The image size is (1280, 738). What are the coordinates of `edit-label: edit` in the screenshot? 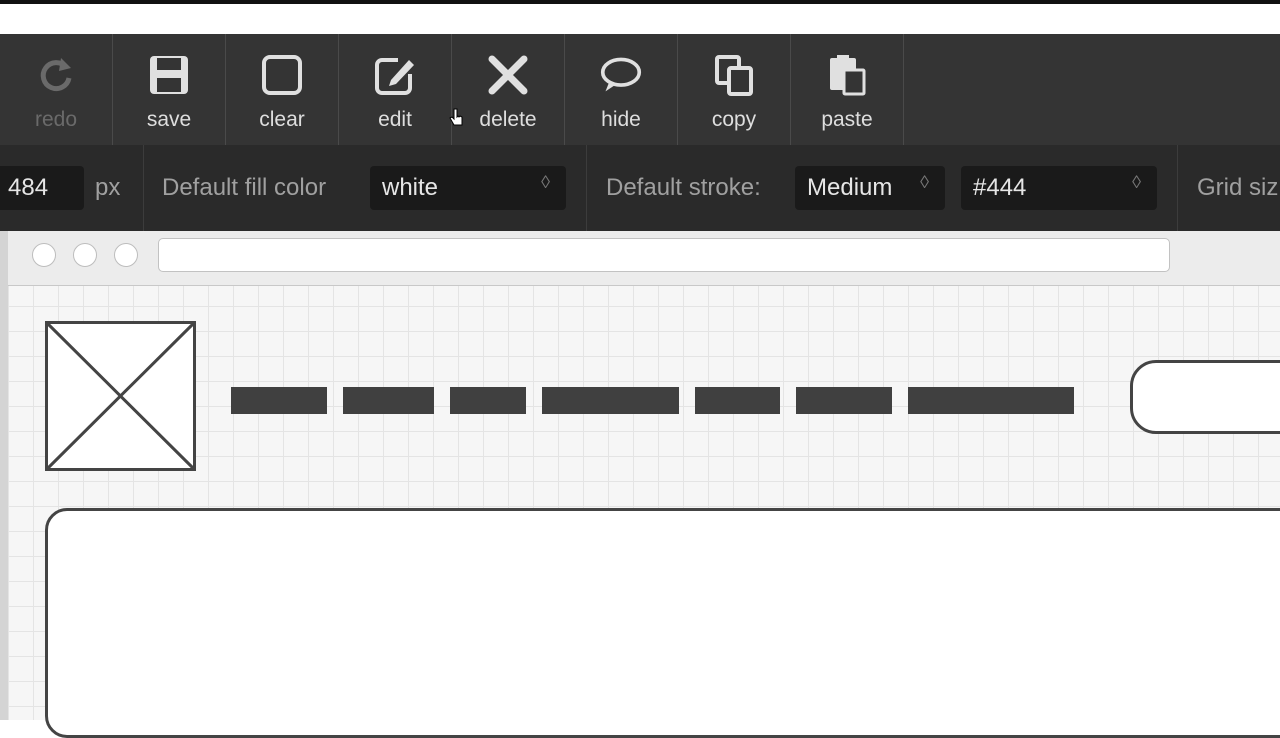 It's located at (395, 119).